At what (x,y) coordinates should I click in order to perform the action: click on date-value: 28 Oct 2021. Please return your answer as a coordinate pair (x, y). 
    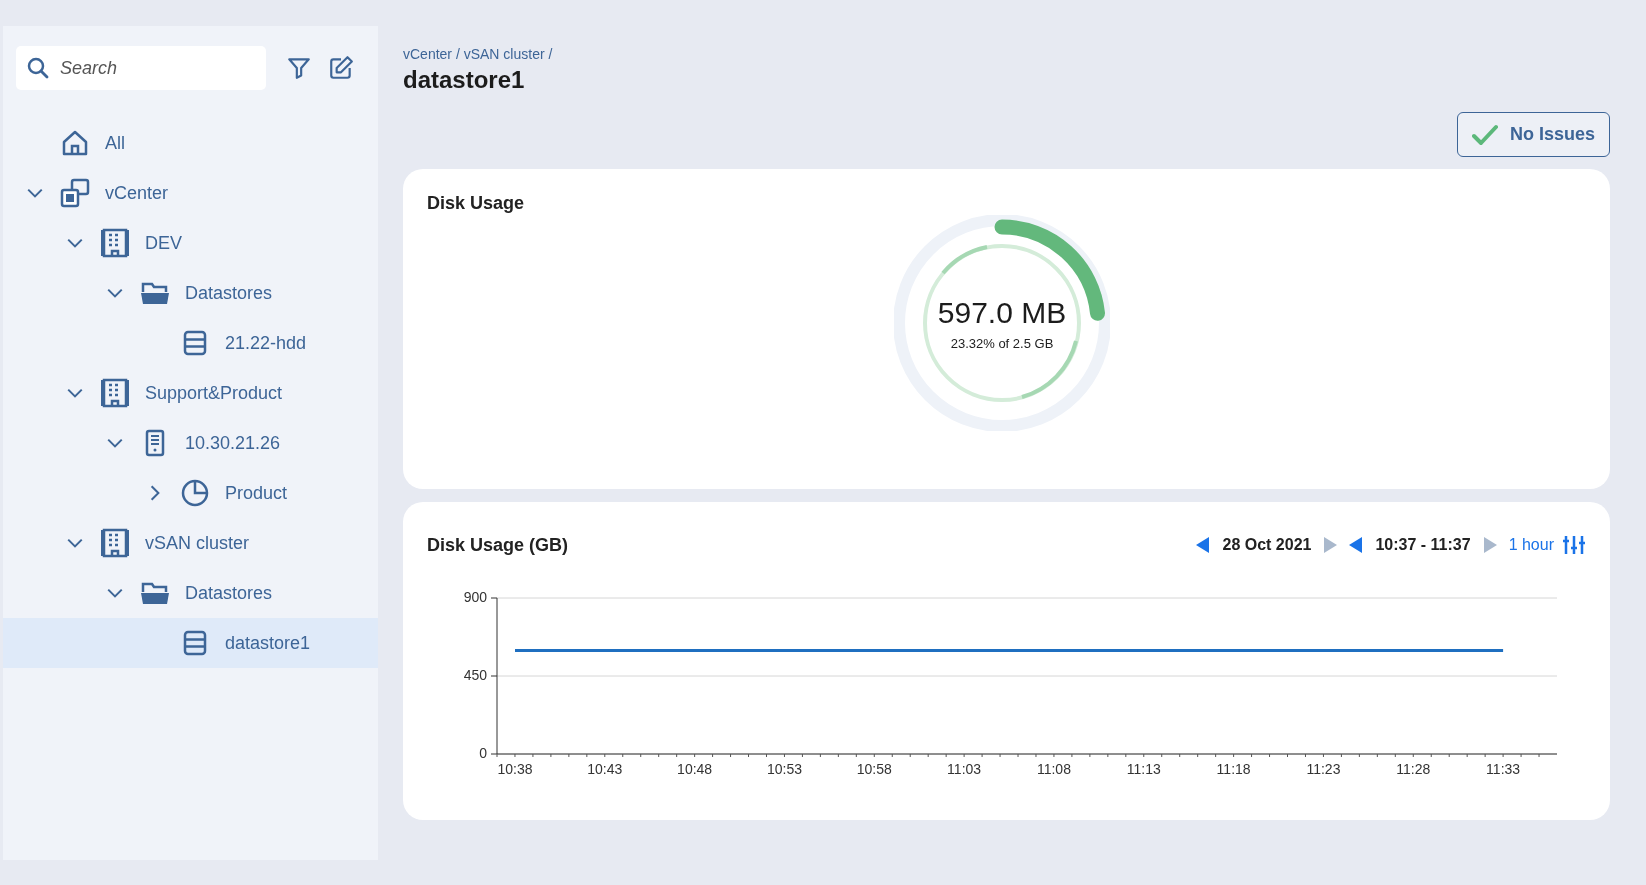
    Looking at the image, I should click on (1267, 545).